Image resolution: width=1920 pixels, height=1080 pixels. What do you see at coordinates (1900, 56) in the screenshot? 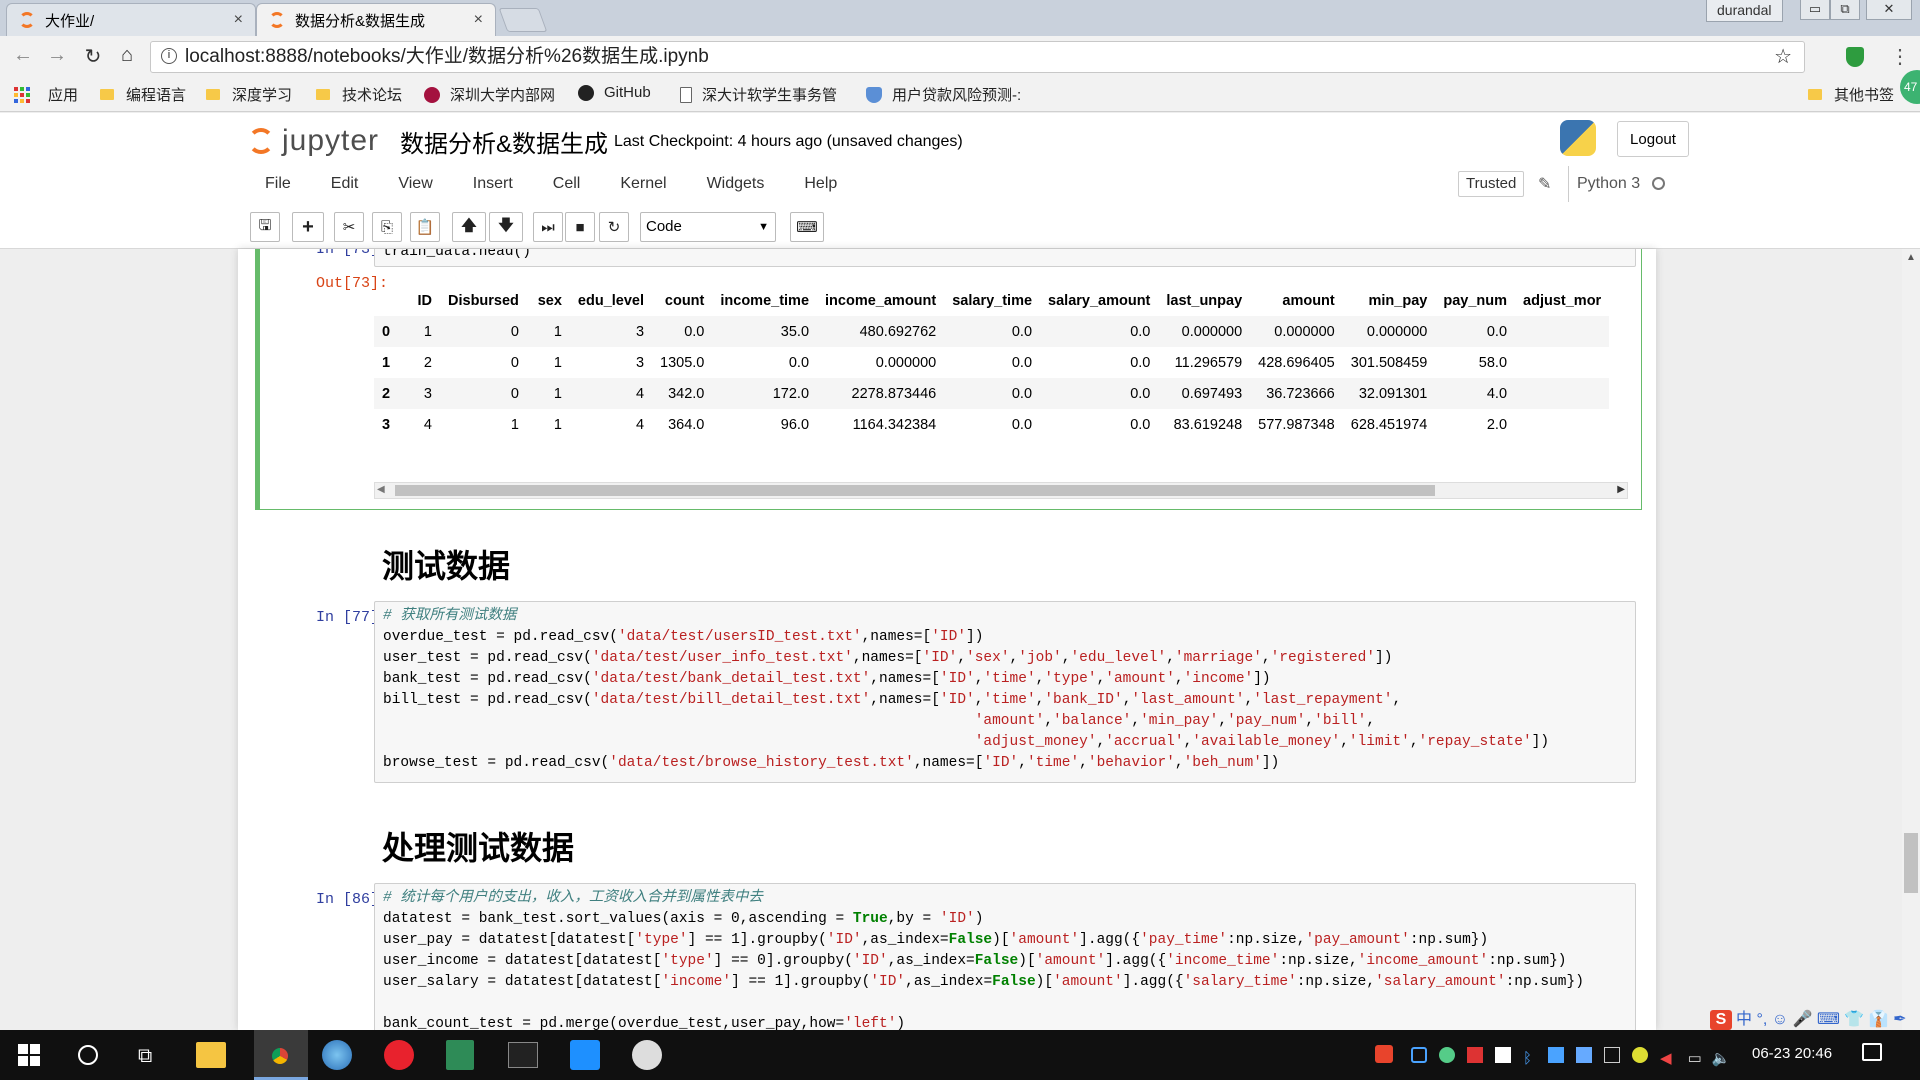
I see `menu-icon: ⋮` at bounding box center [1900, 56].